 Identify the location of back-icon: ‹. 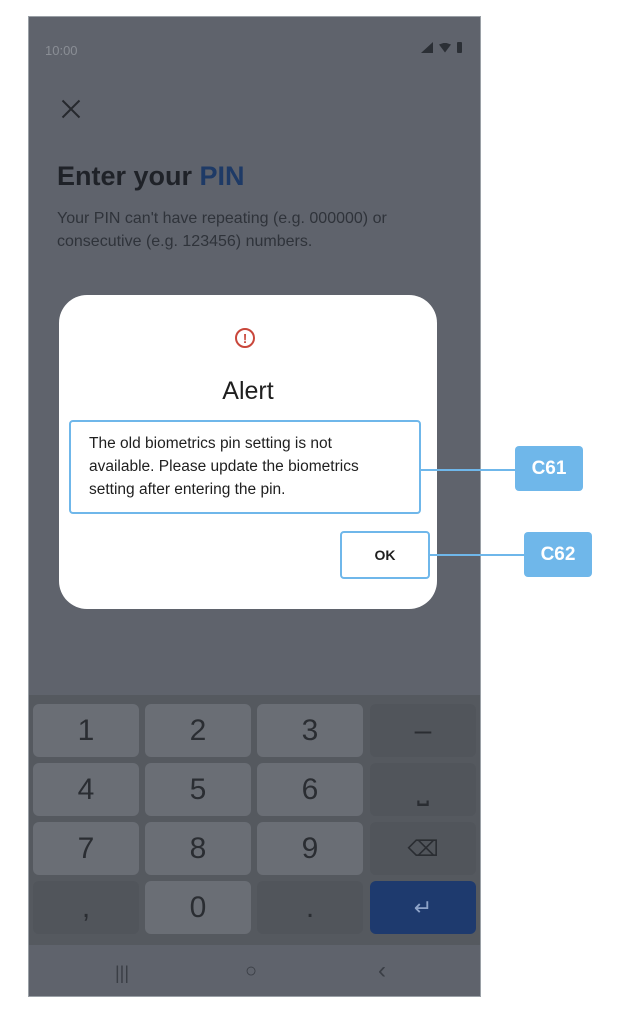
(382, 971).